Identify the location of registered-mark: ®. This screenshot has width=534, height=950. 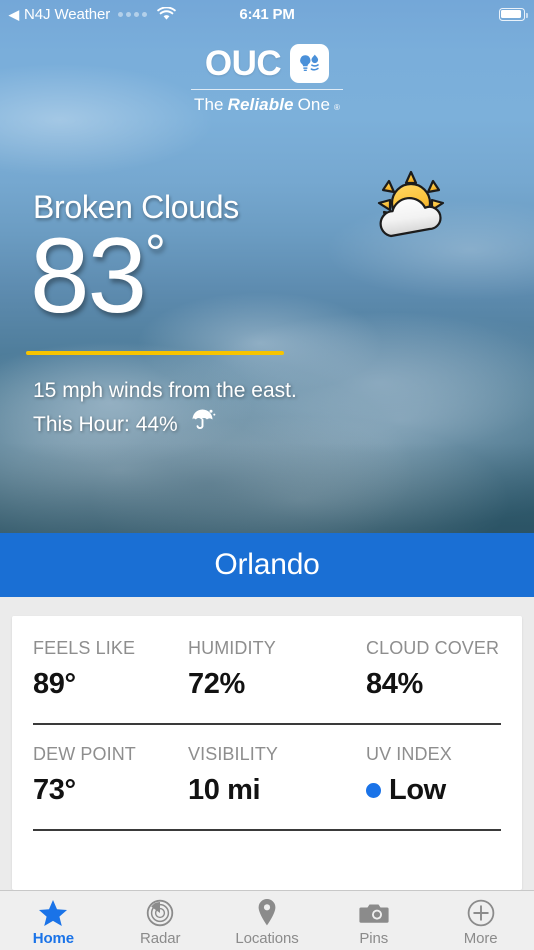
(337, 107).